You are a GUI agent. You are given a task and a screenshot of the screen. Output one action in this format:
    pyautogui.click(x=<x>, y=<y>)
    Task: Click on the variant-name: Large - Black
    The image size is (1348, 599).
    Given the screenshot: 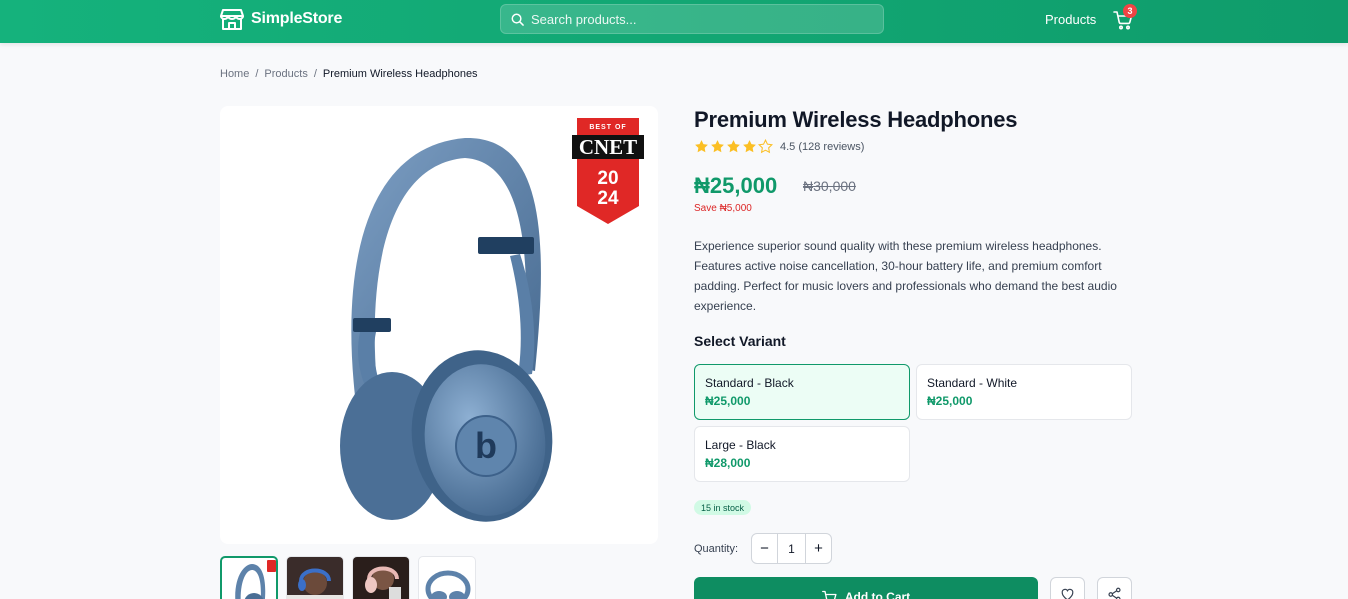 What is the action you would take?
    pyautogui.click(x=740, y=445)
    